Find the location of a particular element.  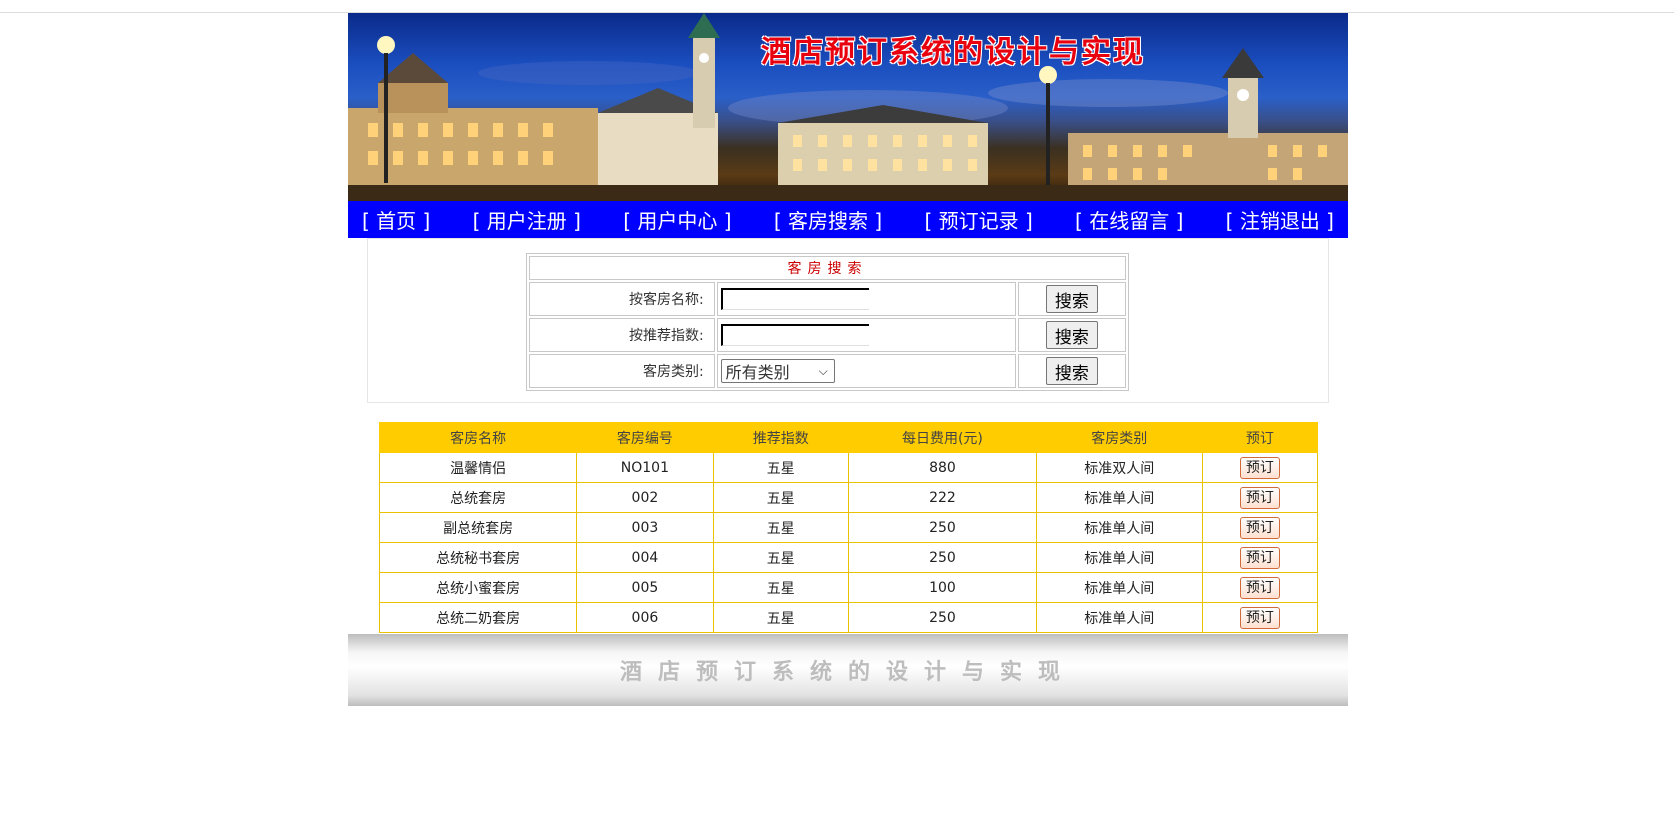

room-number-cell: 004 is located at coordinates (645, 557).